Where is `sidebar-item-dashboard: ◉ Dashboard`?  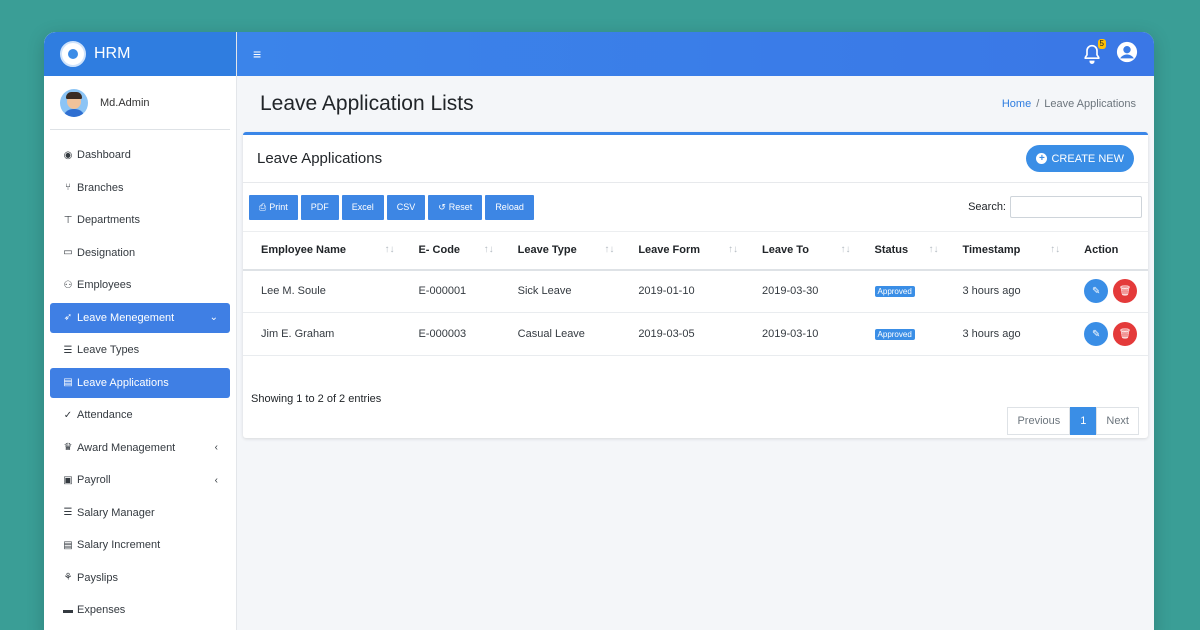
sidebar-item-dashboard: ◉ Dashboard is located at coordinates (140, 155).